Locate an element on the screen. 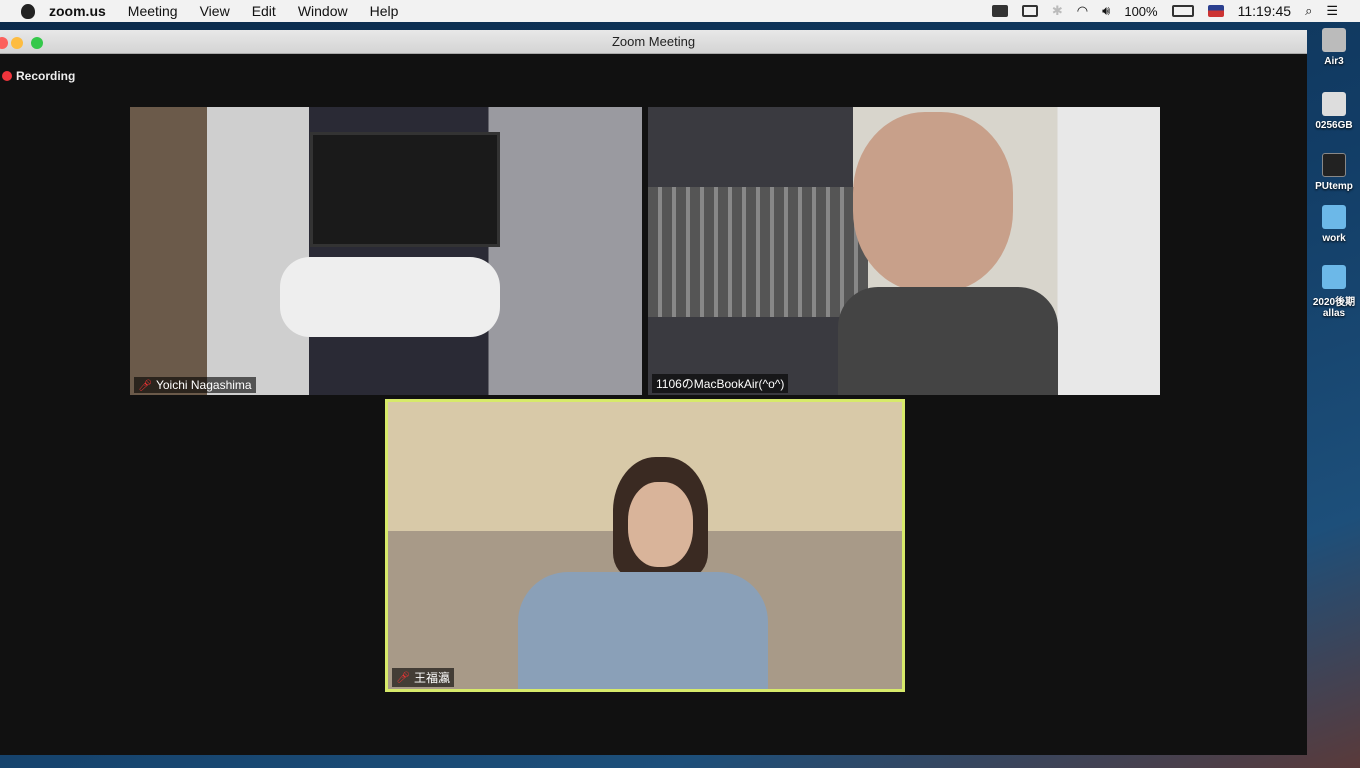  title-bar: Zoom Meeting is located at coordinates (653, 42).